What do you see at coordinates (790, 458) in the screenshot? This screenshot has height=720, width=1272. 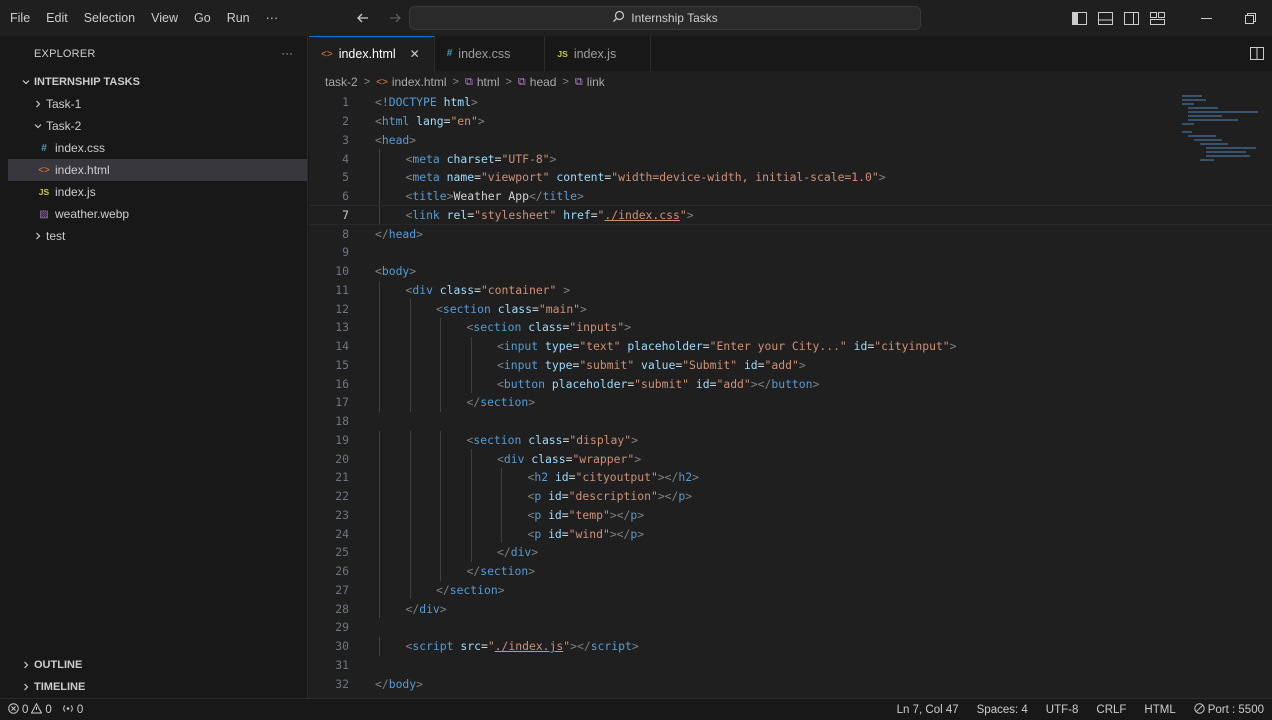 I see `code-line: 20 < div class = "wrapper" >` at bounding box center [790, 458].